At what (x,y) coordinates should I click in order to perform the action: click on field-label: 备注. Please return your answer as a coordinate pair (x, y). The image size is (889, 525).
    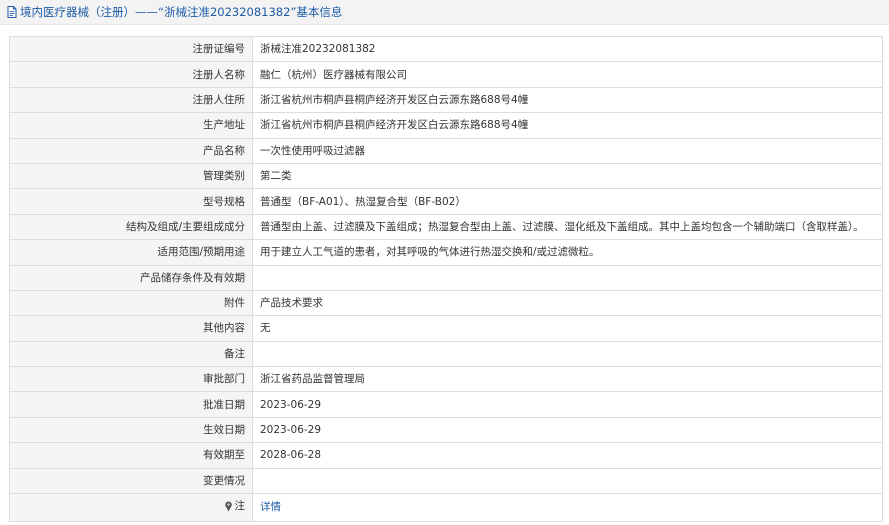
    Looking at the image, I should click on (131, 354).